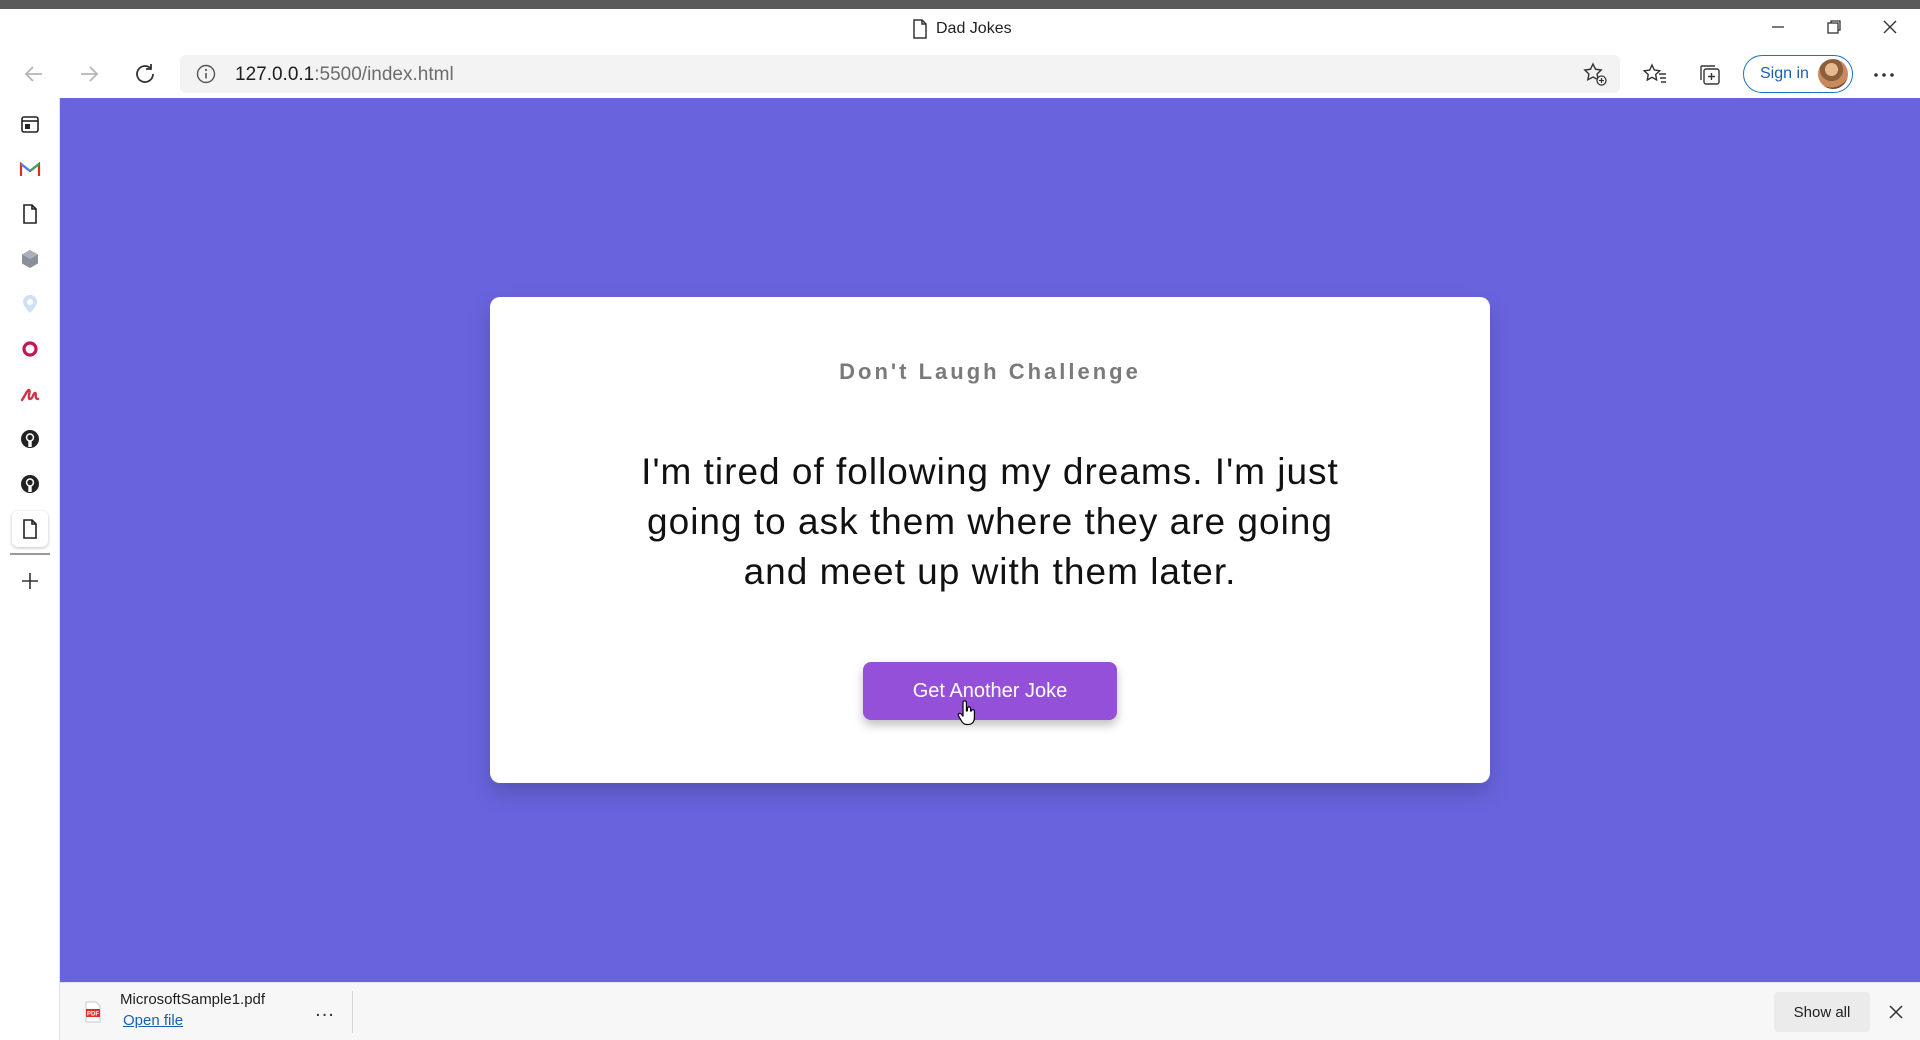 This screenshot has width=1920, height=1040. Describe the element at coordinates (275, 74) in the screenshot. I see `url-host: 127.0.0.1` at that location.